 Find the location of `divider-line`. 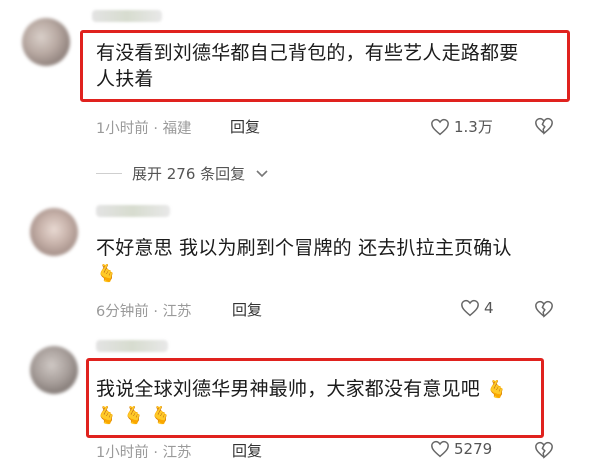

divider-line is located at coordinates (109, 173).